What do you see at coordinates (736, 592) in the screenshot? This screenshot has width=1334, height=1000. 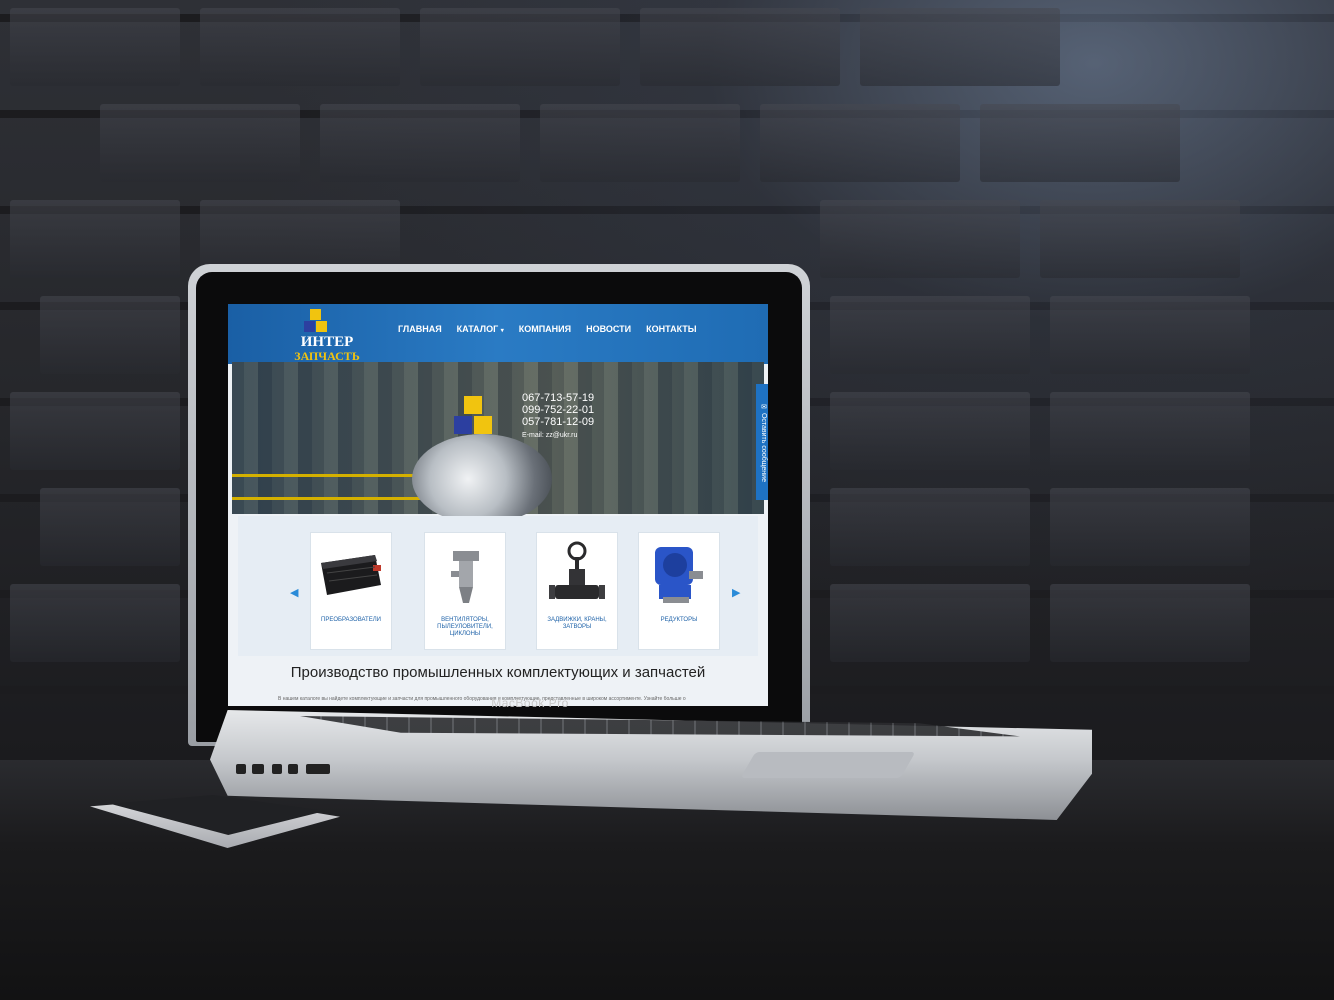 I see `chevron-right-icon: ▶` at bounding box center [736, 592].